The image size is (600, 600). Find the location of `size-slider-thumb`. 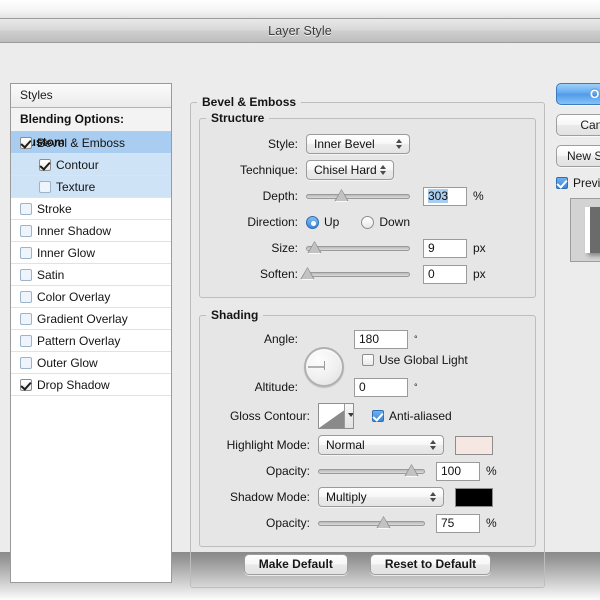

size-slider-thumb is located at coordinates (314, 247).